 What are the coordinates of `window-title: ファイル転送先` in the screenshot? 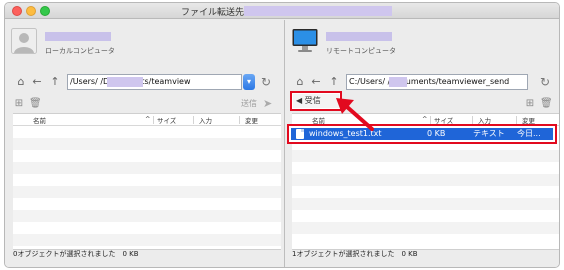 It's located at (213, 13).